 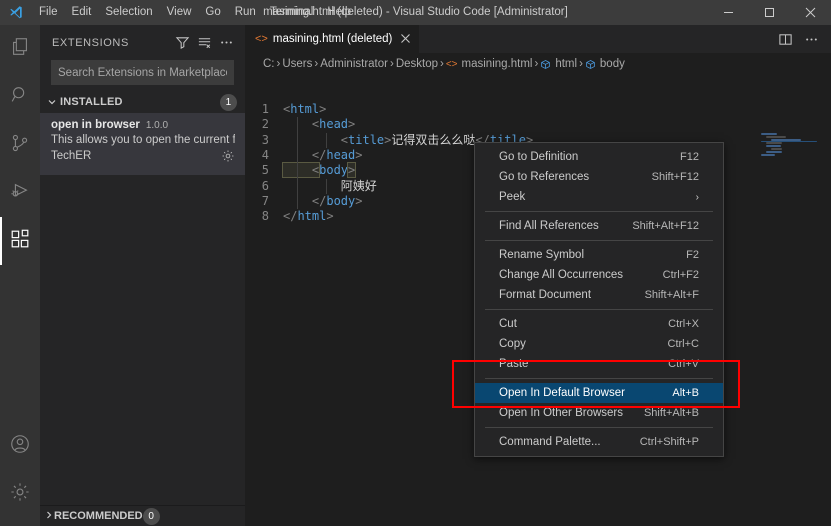 I want to click on filter-icon, so click(x=182, y=43).